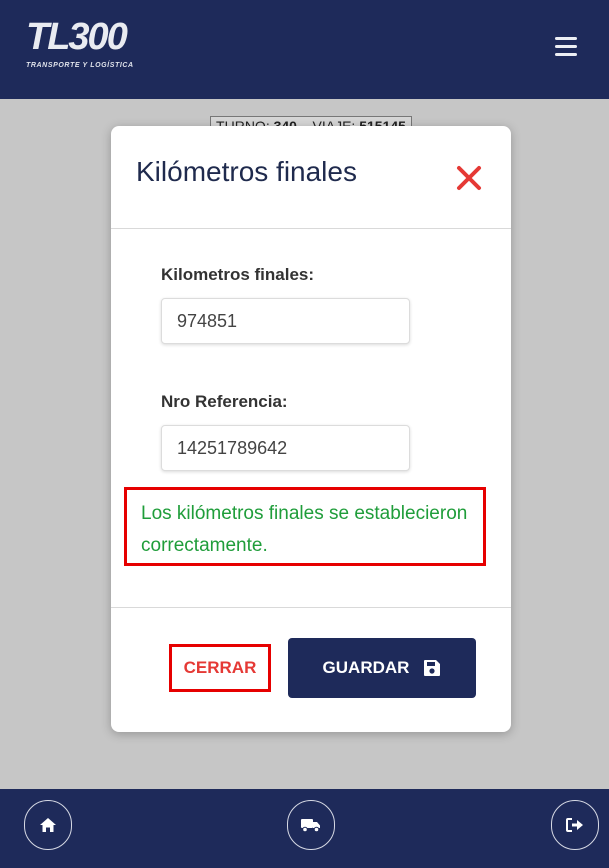 The image size is (609, 868). What do you see at coordinates (566, 48) in the screenshot?
I see `hamburger-menu-icon` at bounding box center [566, 48].